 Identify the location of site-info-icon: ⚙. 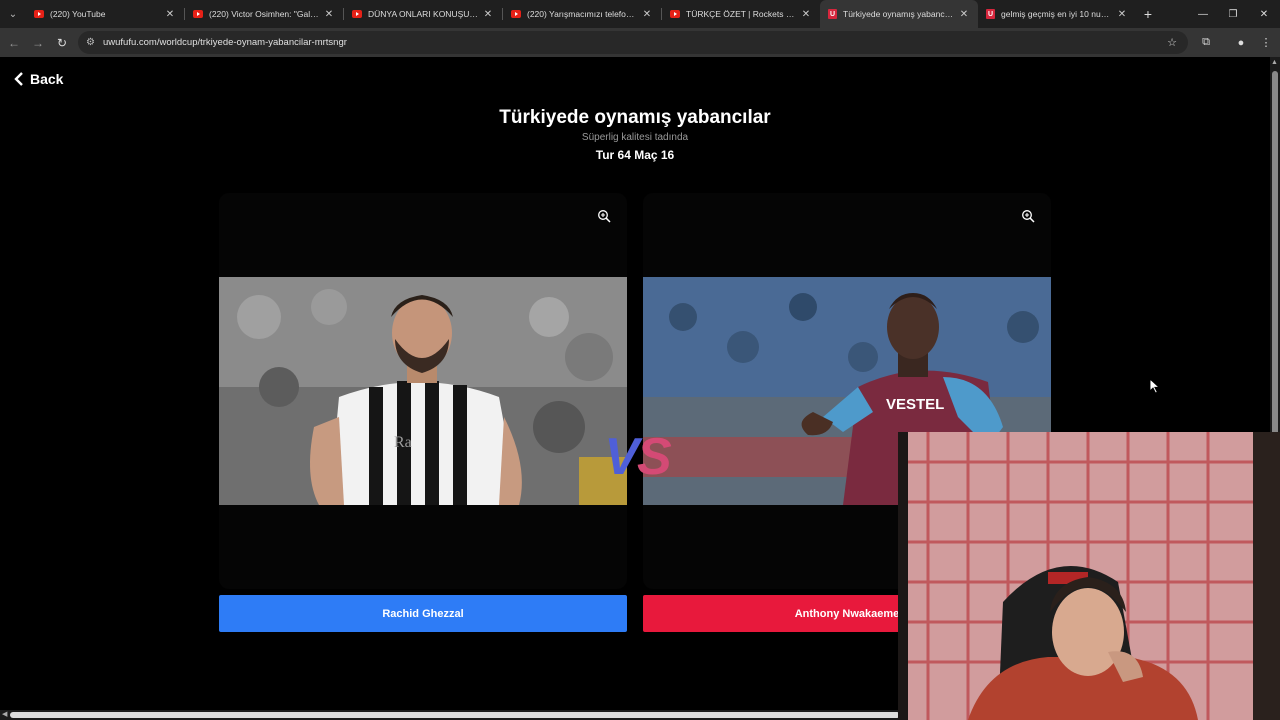
(90, 42).